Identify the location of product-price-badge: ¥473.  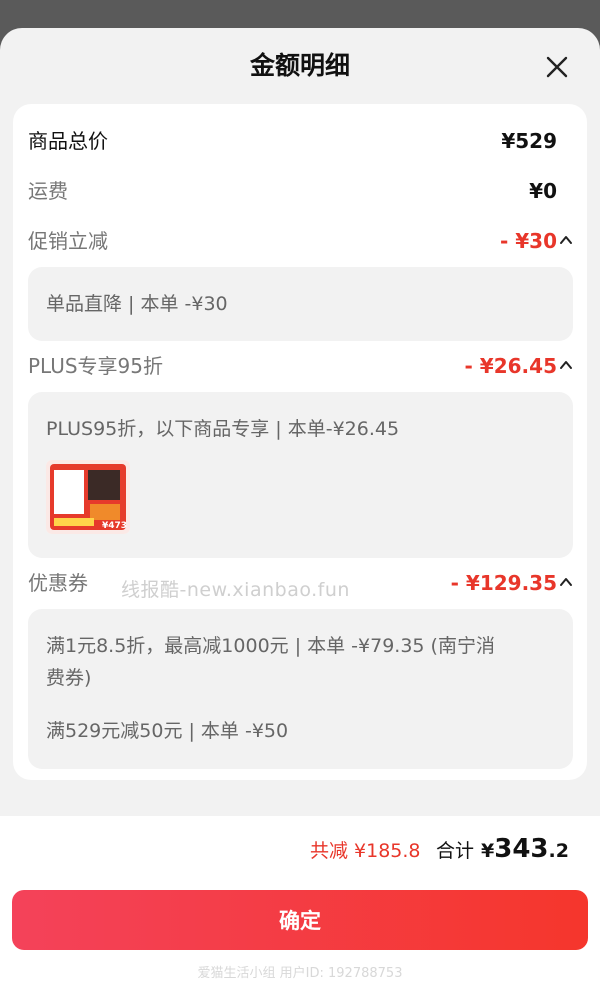
(114, 526).